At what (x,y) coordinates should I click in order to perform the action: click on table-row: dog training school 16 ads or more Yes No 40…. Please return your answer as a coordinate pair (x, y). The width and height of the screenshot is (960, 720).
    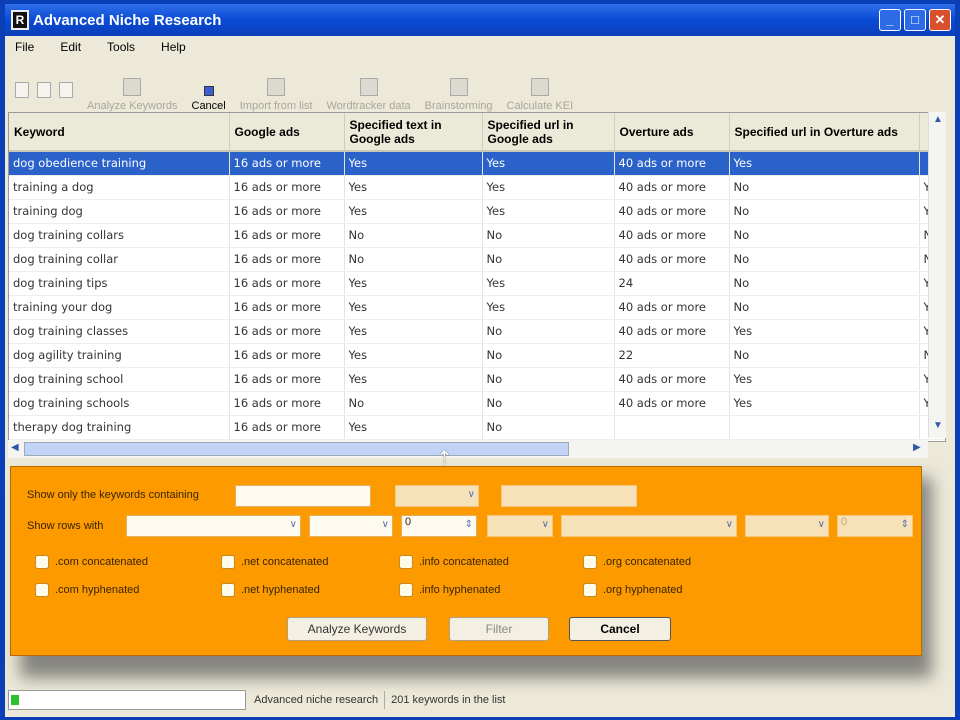
    Looking at the image, I should click on (477, 379).